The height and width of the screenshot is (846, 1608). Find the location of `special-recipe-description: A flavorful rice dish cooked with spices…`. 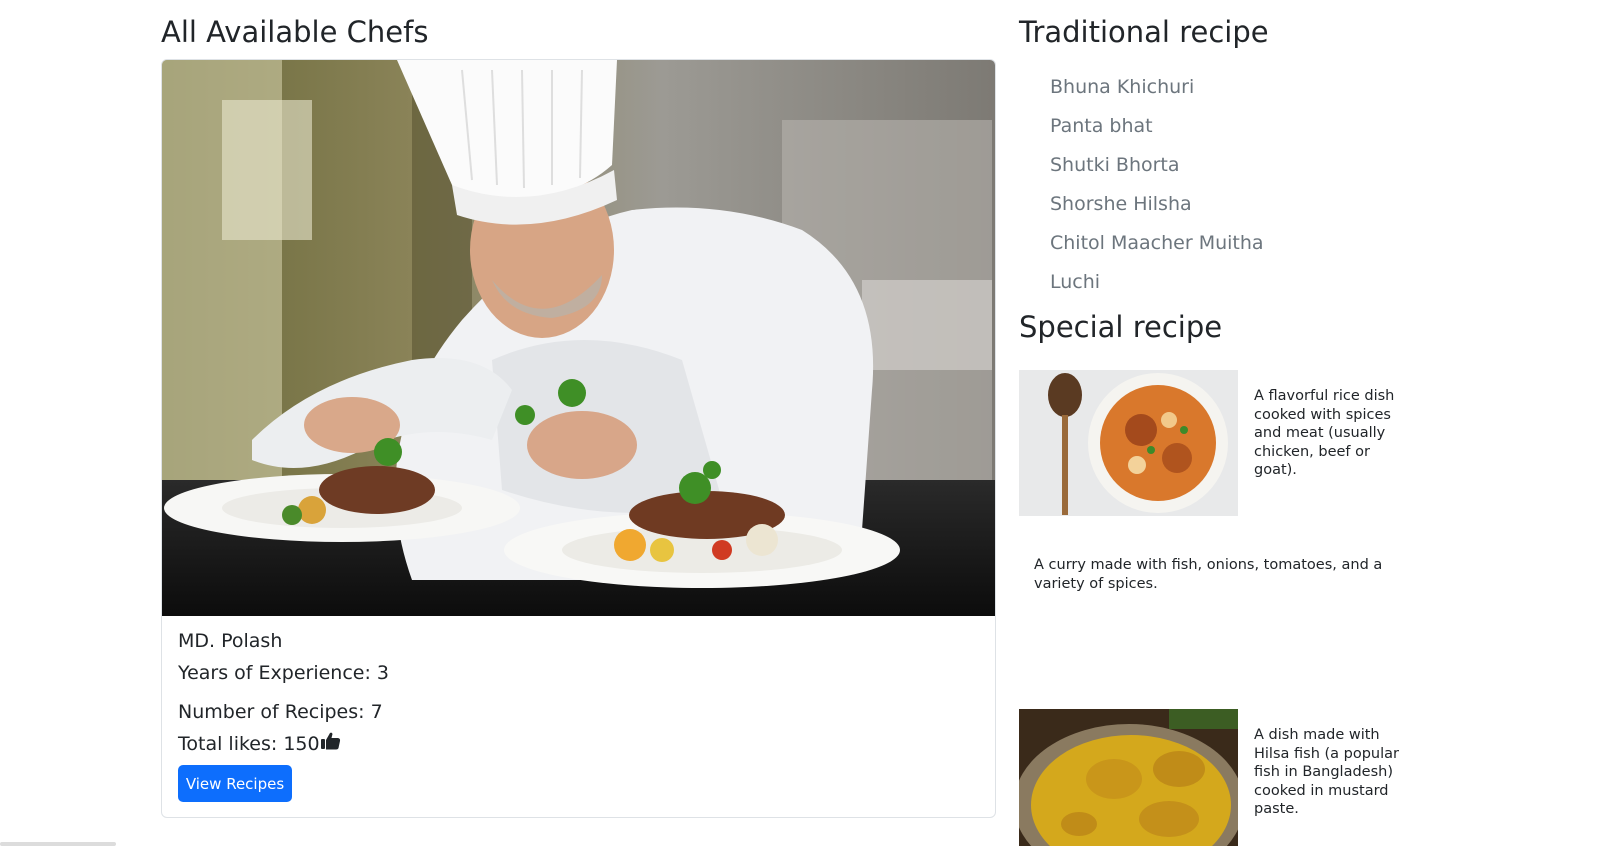

special-recipe-description: A flavorful rice dish cooked with spices… is located at coordinates (1324, 433).